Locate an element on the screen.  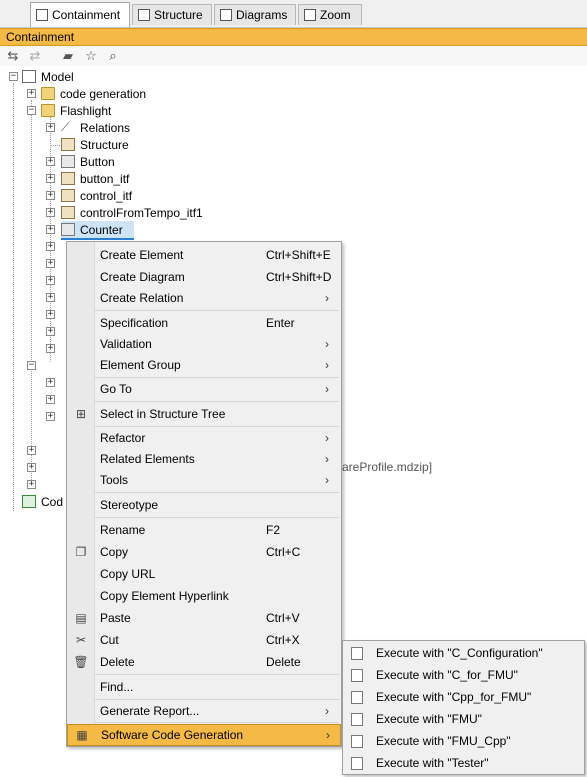
menu-item-related-elements: Related Elements › is located at coordinates (204, 459).